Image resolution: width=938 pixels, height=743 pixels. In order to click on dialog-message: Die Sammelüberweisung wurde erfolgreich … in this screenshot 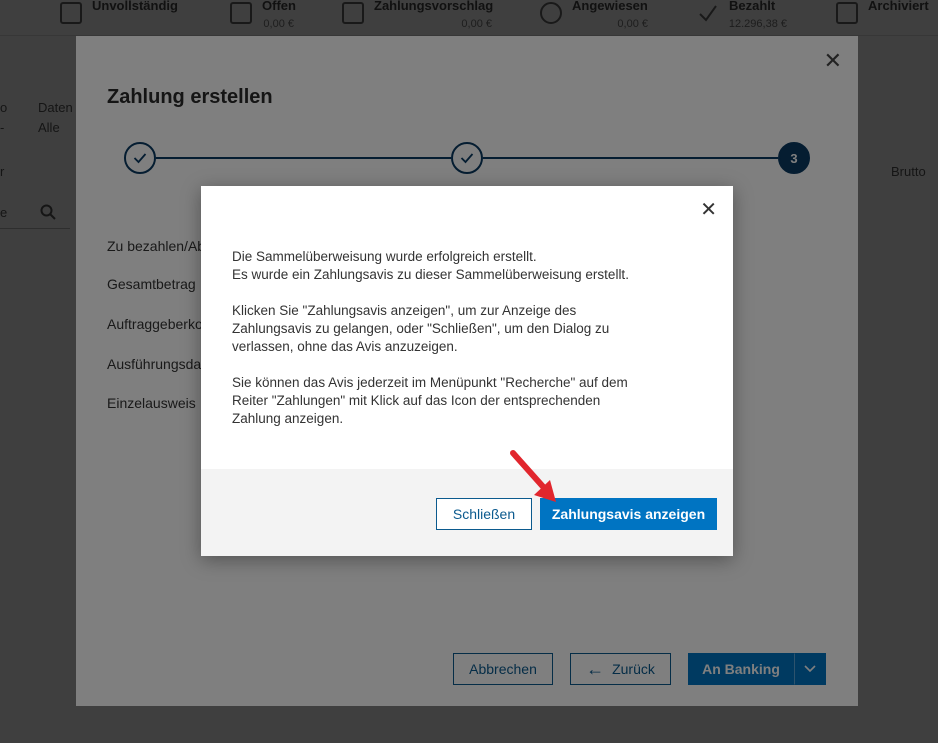, I will do `click(467, 347)`.